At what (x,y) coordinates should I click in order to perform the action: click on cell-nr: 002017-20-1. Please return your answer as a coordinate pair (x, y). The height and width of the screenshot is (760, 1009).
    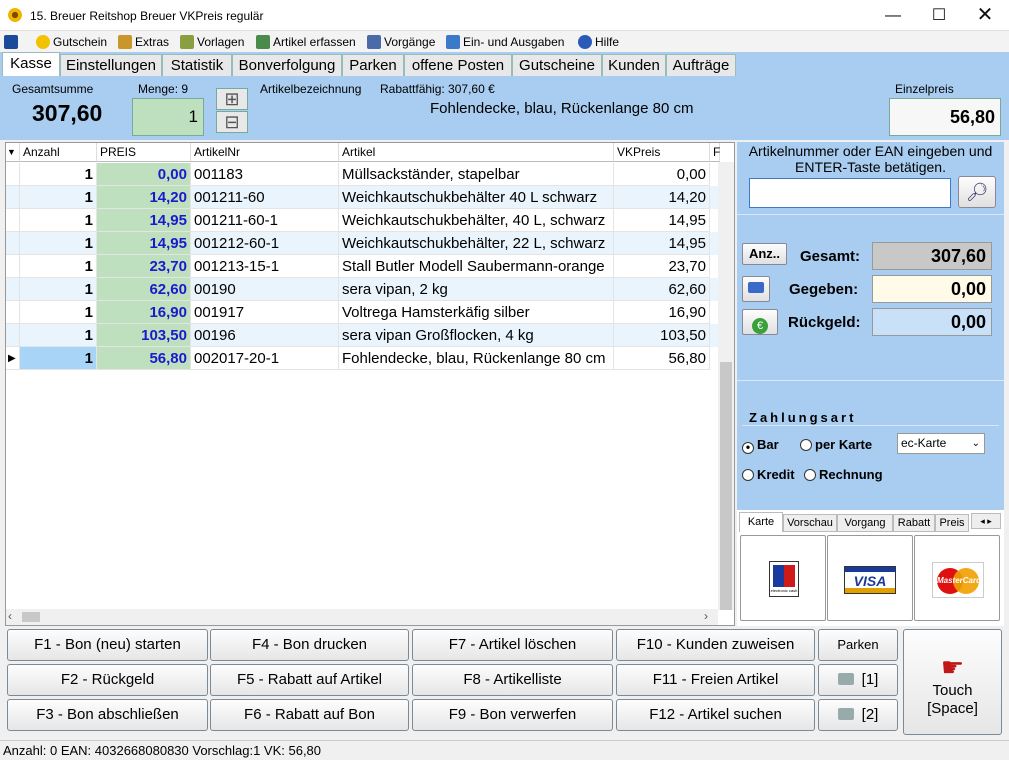
    Looking at the image, I should click on (265, 358).